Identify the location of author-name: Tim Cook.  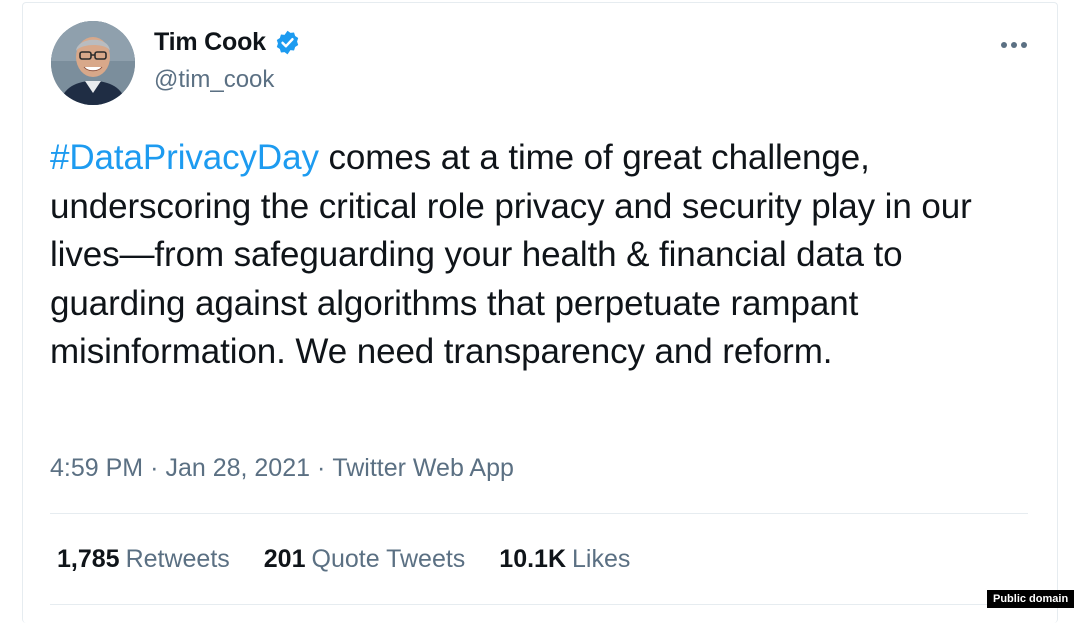
(210, 42).